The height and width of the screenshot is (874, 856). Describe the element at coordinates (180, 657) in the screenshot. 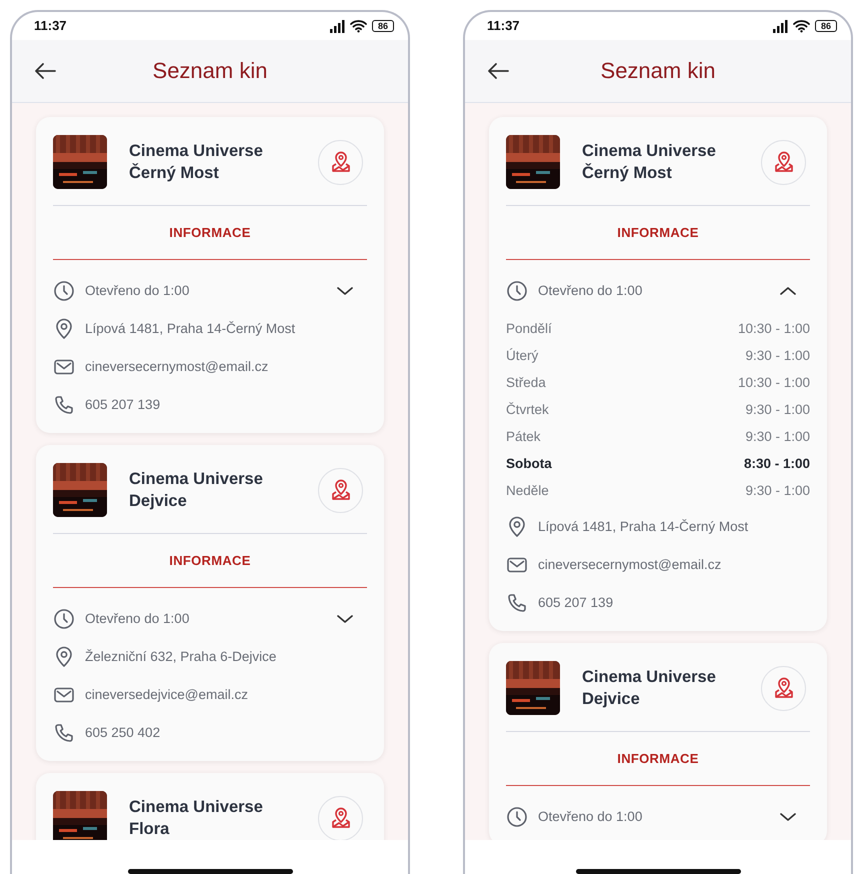

I see `address-text: Železniční 632, Praha 6-Dejvice` at that location.